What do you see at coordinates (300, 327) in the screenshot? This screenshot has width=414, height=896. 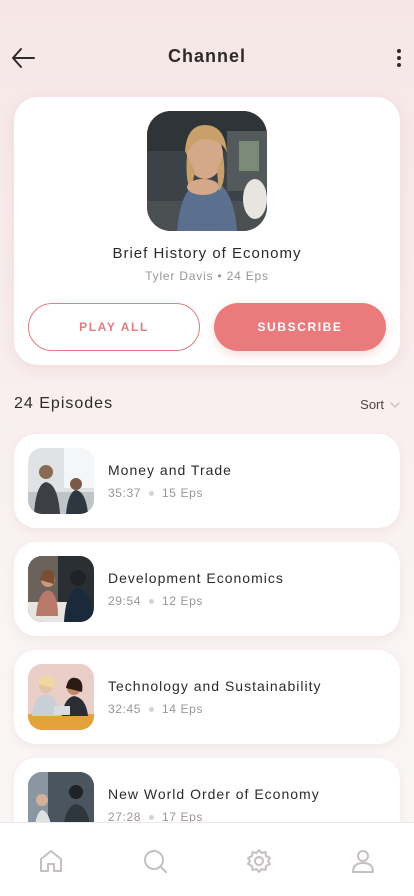 I see `subscribe-button: SUBSCRIBE` at bounding box center [300, 327].